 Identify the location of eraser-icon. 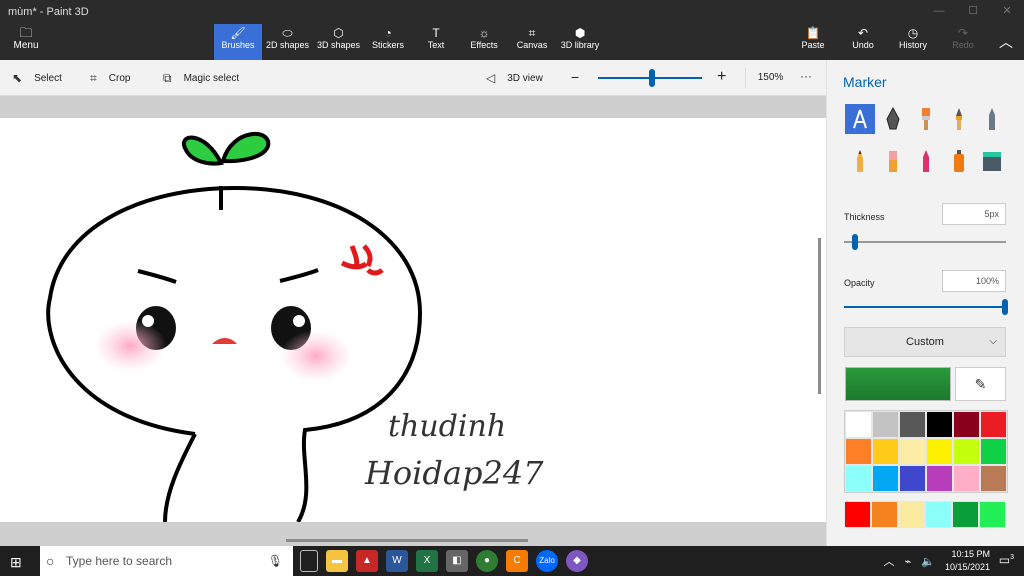
(893, 161).